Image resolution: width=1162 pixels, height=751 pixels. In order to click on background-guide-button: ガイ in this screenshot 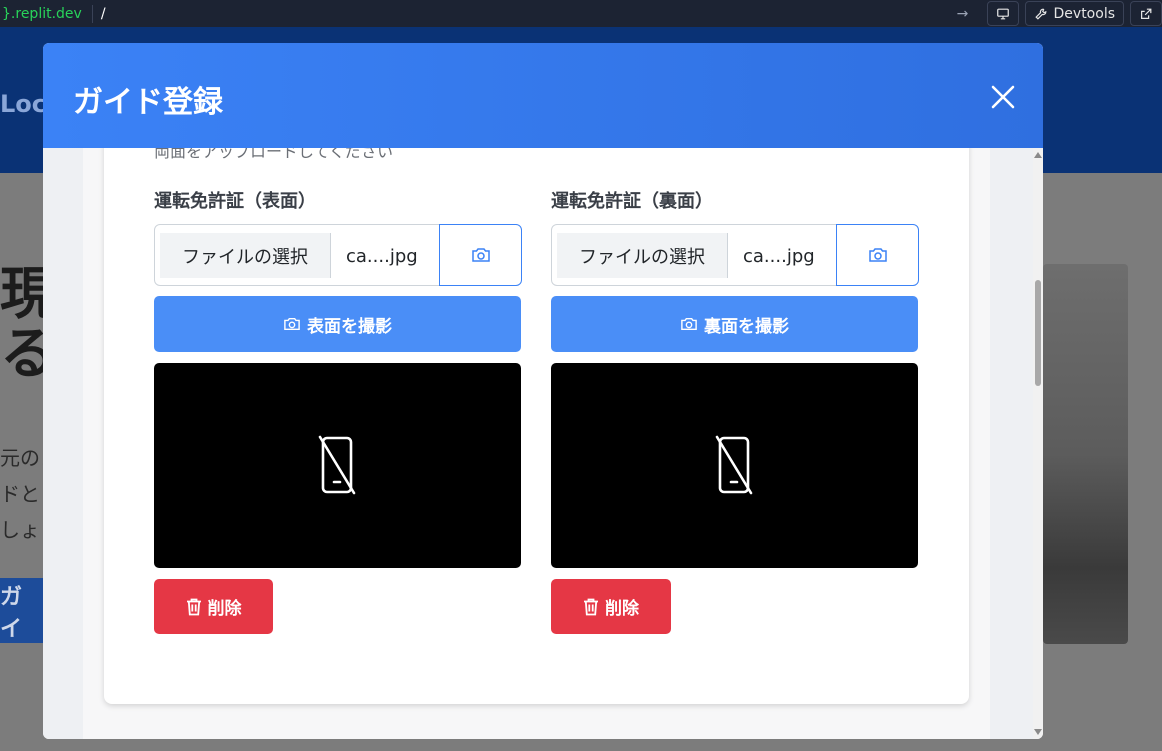, I will do `click(21, 610)`.